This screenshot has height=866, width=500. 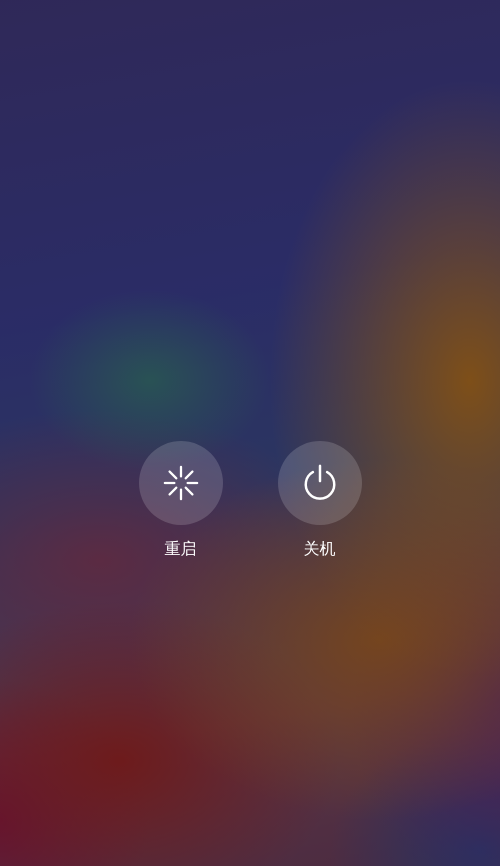 What do you see at coordinates (320, 549) in the screenshot?
I see `button-label: 关机` at bounding box center [320, 549].